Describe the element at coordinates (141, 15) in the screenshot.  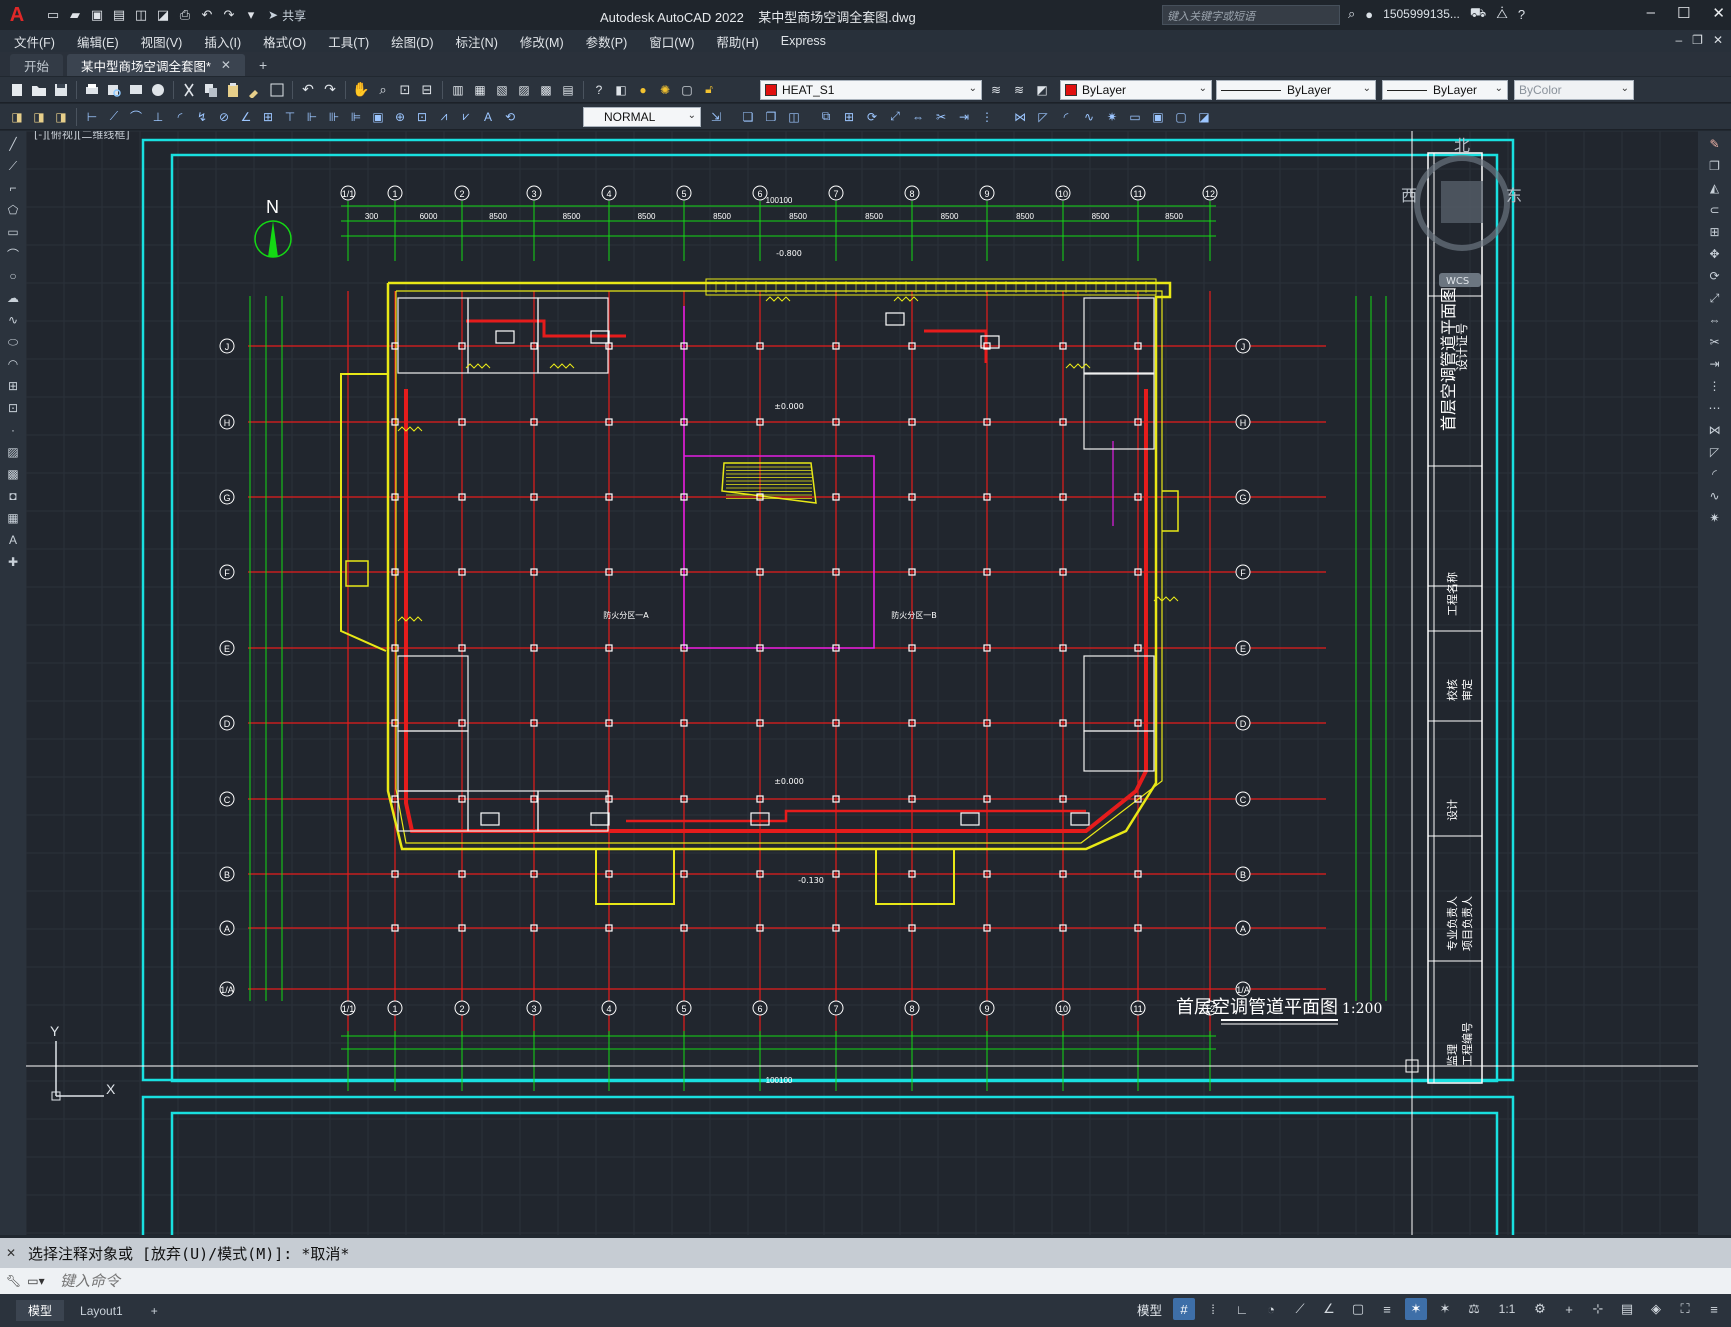
I see `open-web-icon: ◫` at that location.